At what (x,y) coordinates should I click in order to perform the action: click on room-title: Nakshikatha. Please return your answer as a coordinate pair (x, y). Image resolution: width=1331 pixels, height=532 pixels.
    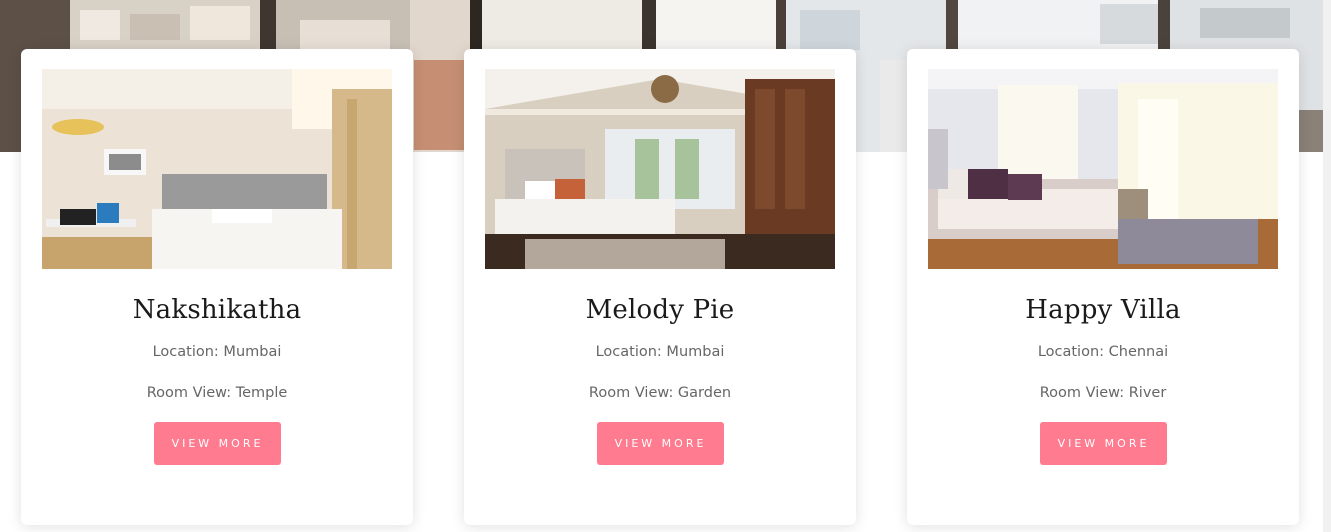
    Looking at the image, I should click on (217, 310).